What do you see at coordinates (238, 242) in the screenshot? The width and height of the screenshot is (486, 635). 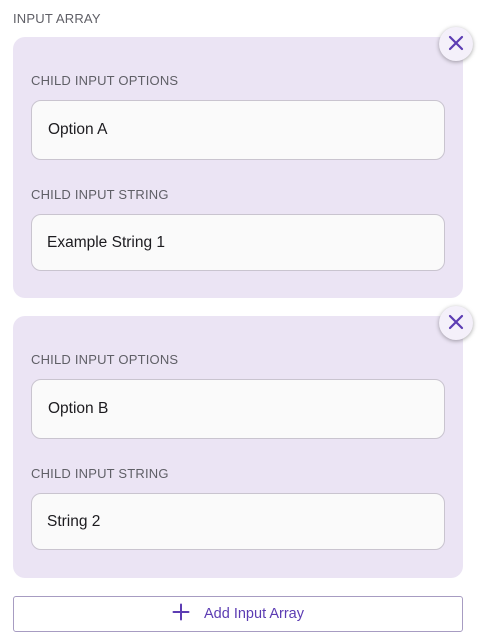 I see `child-input-string-field: Example String 1` at bounding box center [238, 242].